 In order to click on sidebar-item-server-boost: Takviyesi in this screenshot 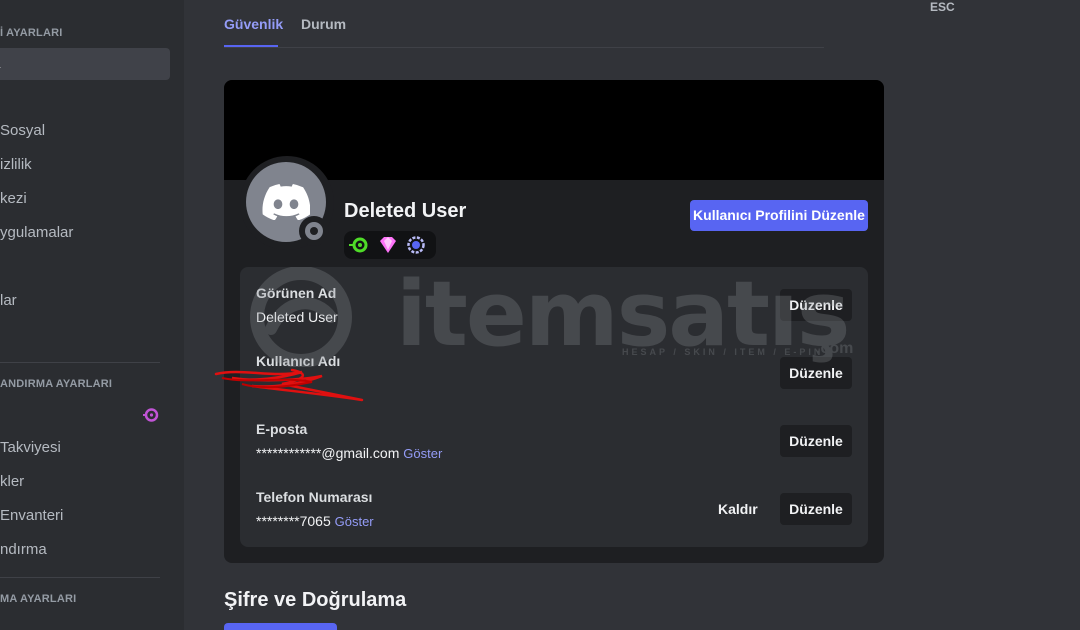, I will do `click(30, 448)`.